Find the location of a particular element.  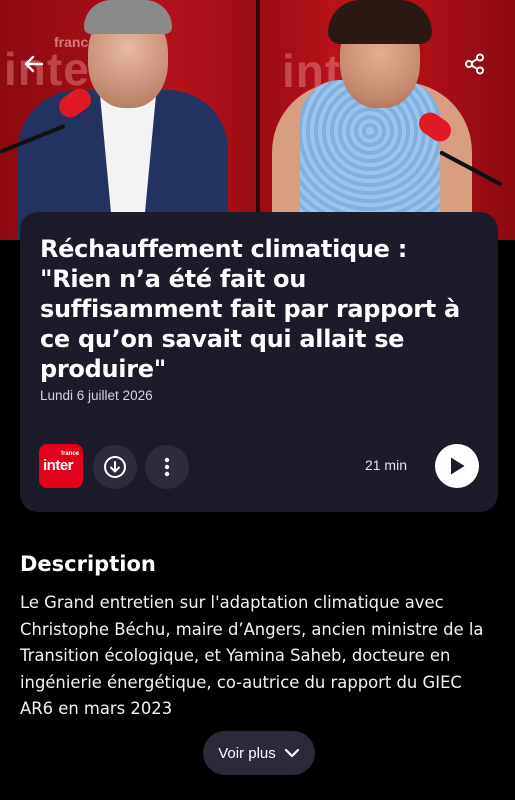

back-button is located at coordinates (34, 64).